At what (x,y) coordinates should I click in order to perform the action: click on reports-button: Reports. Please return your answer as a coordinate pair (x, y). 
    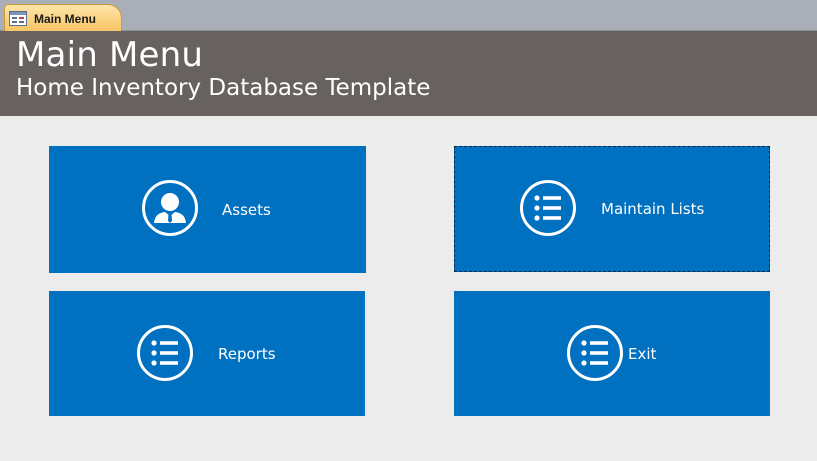
    Looking at the image, I should click on (207, 353).